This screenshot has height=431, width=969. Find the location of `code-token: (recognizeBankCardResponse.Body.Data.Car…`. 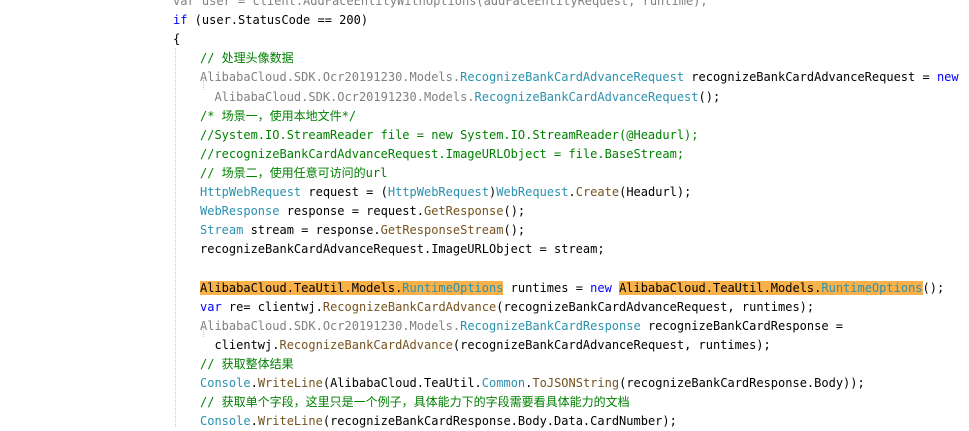

code-token: (recognizeBankCardResponse.Body.Data.Car… is located at coordinates (499, 421).